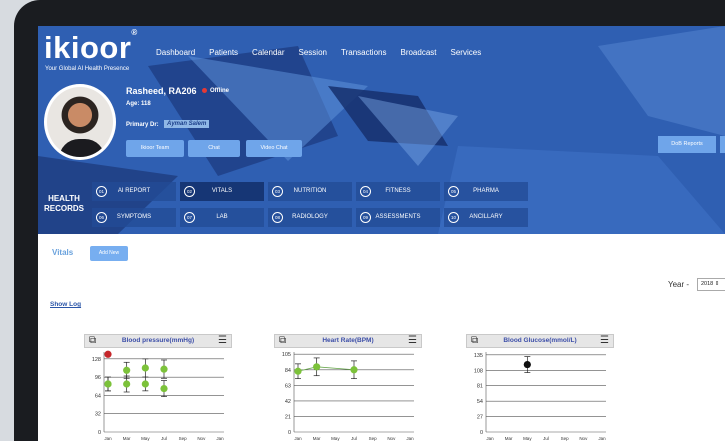 This screenshot has height=441, width=725. I want to click on ikioor-team-button: Ikioor Team, so click(155, 148).